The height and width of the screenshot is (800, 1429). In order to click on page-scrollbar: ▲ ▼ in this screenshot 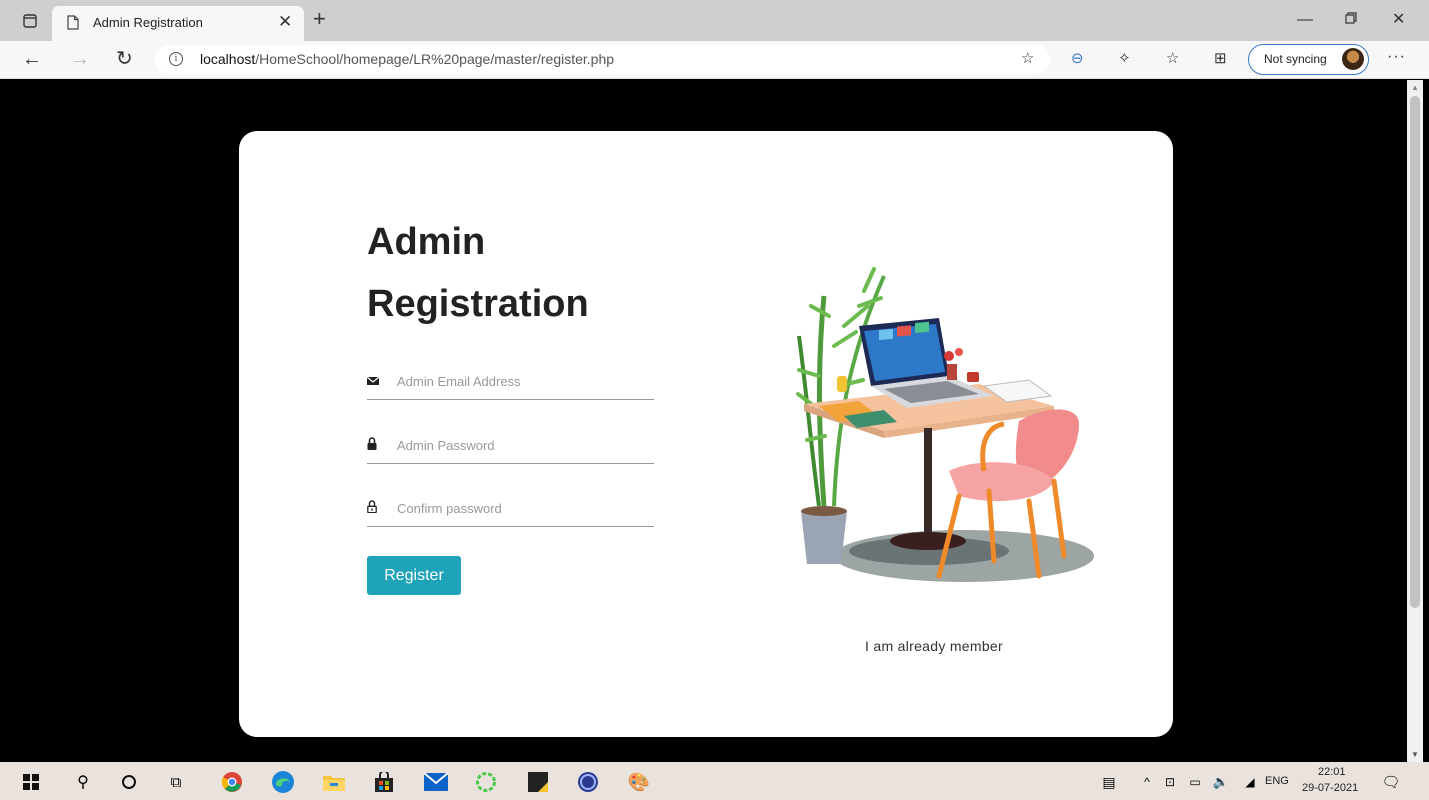, I will do `click(1415, 421)`.